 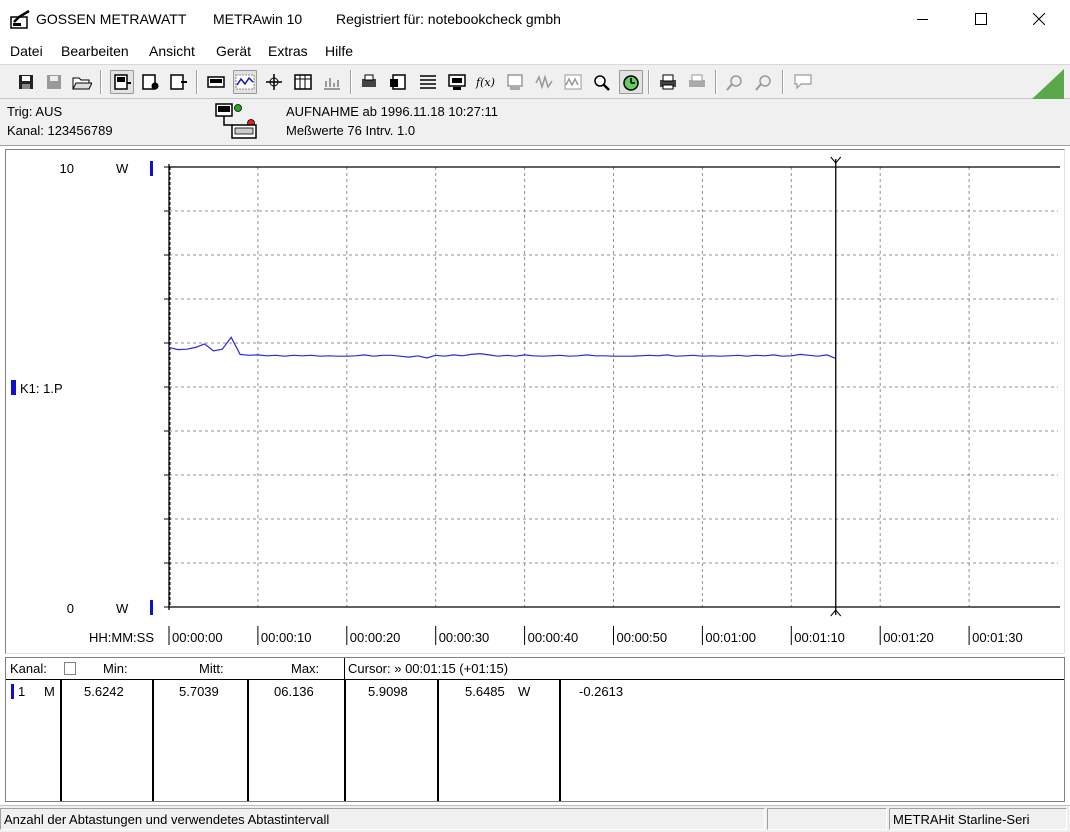 I want to click on bar-chart-disabled-icon, so click(x=332, y=82).